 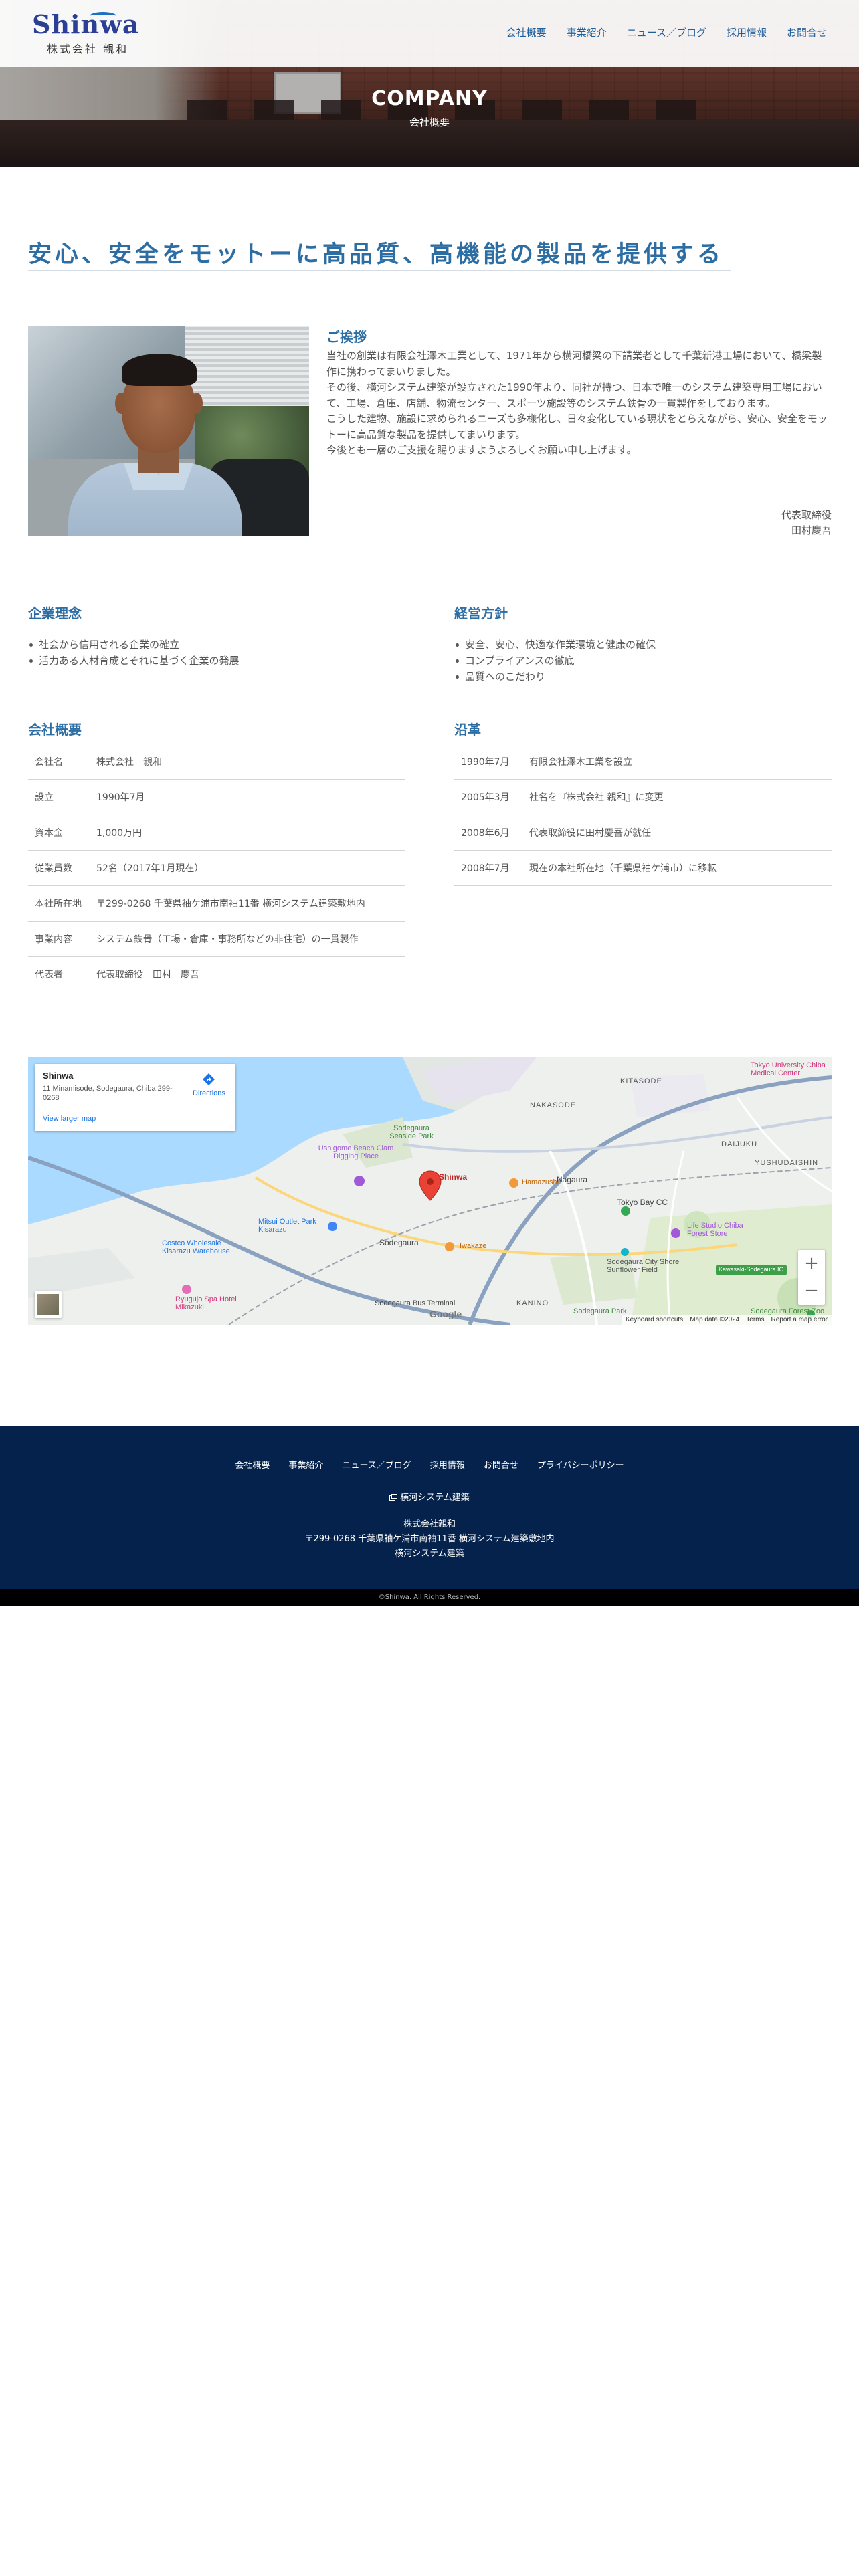 I want to click on nav-item-recruit: 採用情報, so click(x=747, y=32).